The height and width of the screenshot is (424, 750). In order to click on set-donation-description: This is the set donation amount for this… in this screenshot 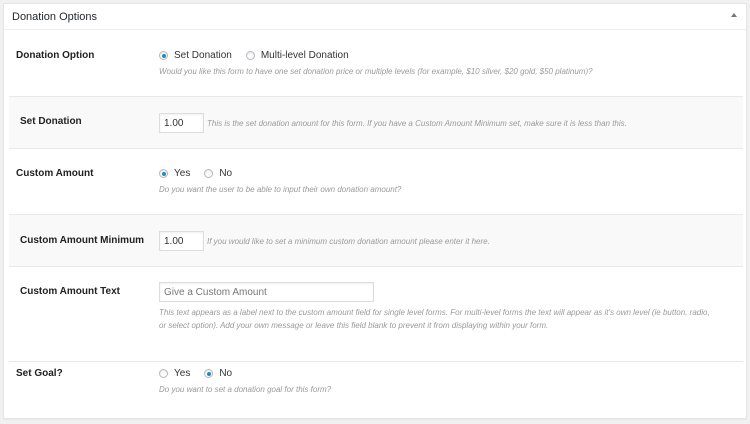, I will do `click(417, 123)`.